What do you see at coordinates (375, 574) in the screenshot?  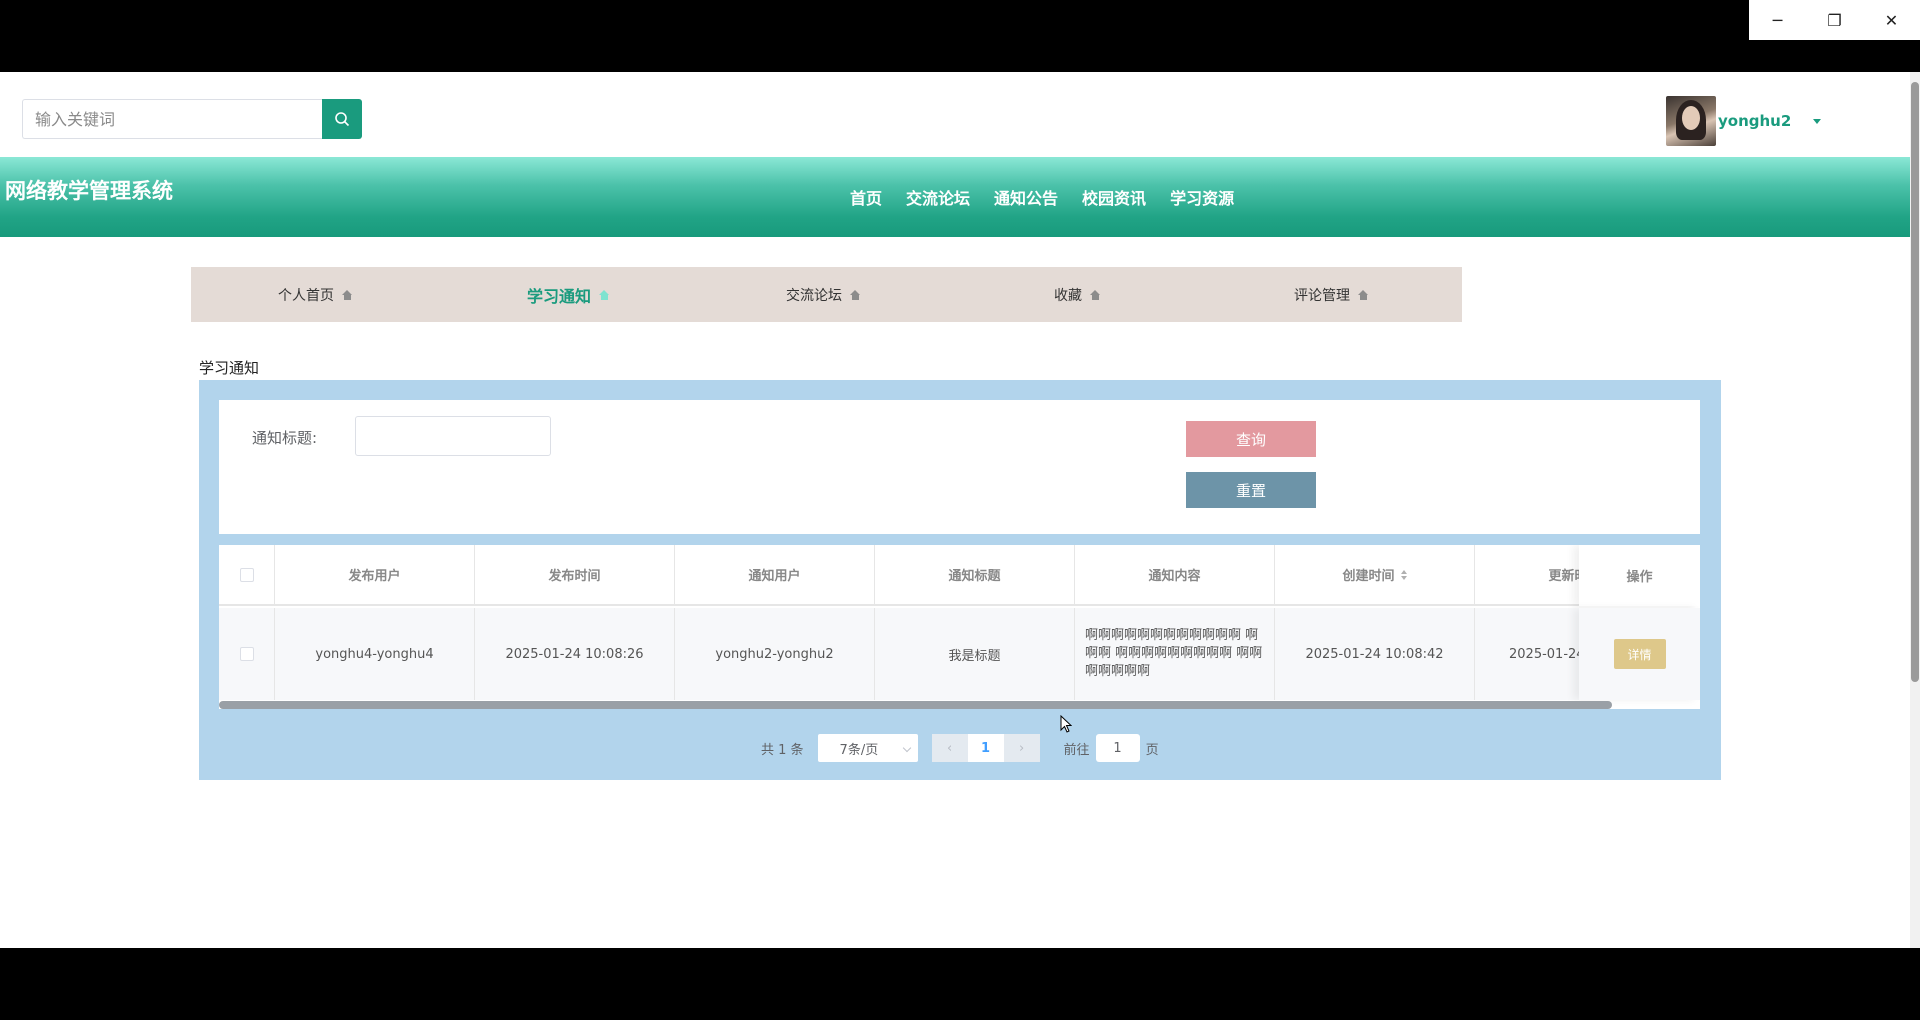 I see `col-publisher: 发布用户` at bounding box center [375, 574].